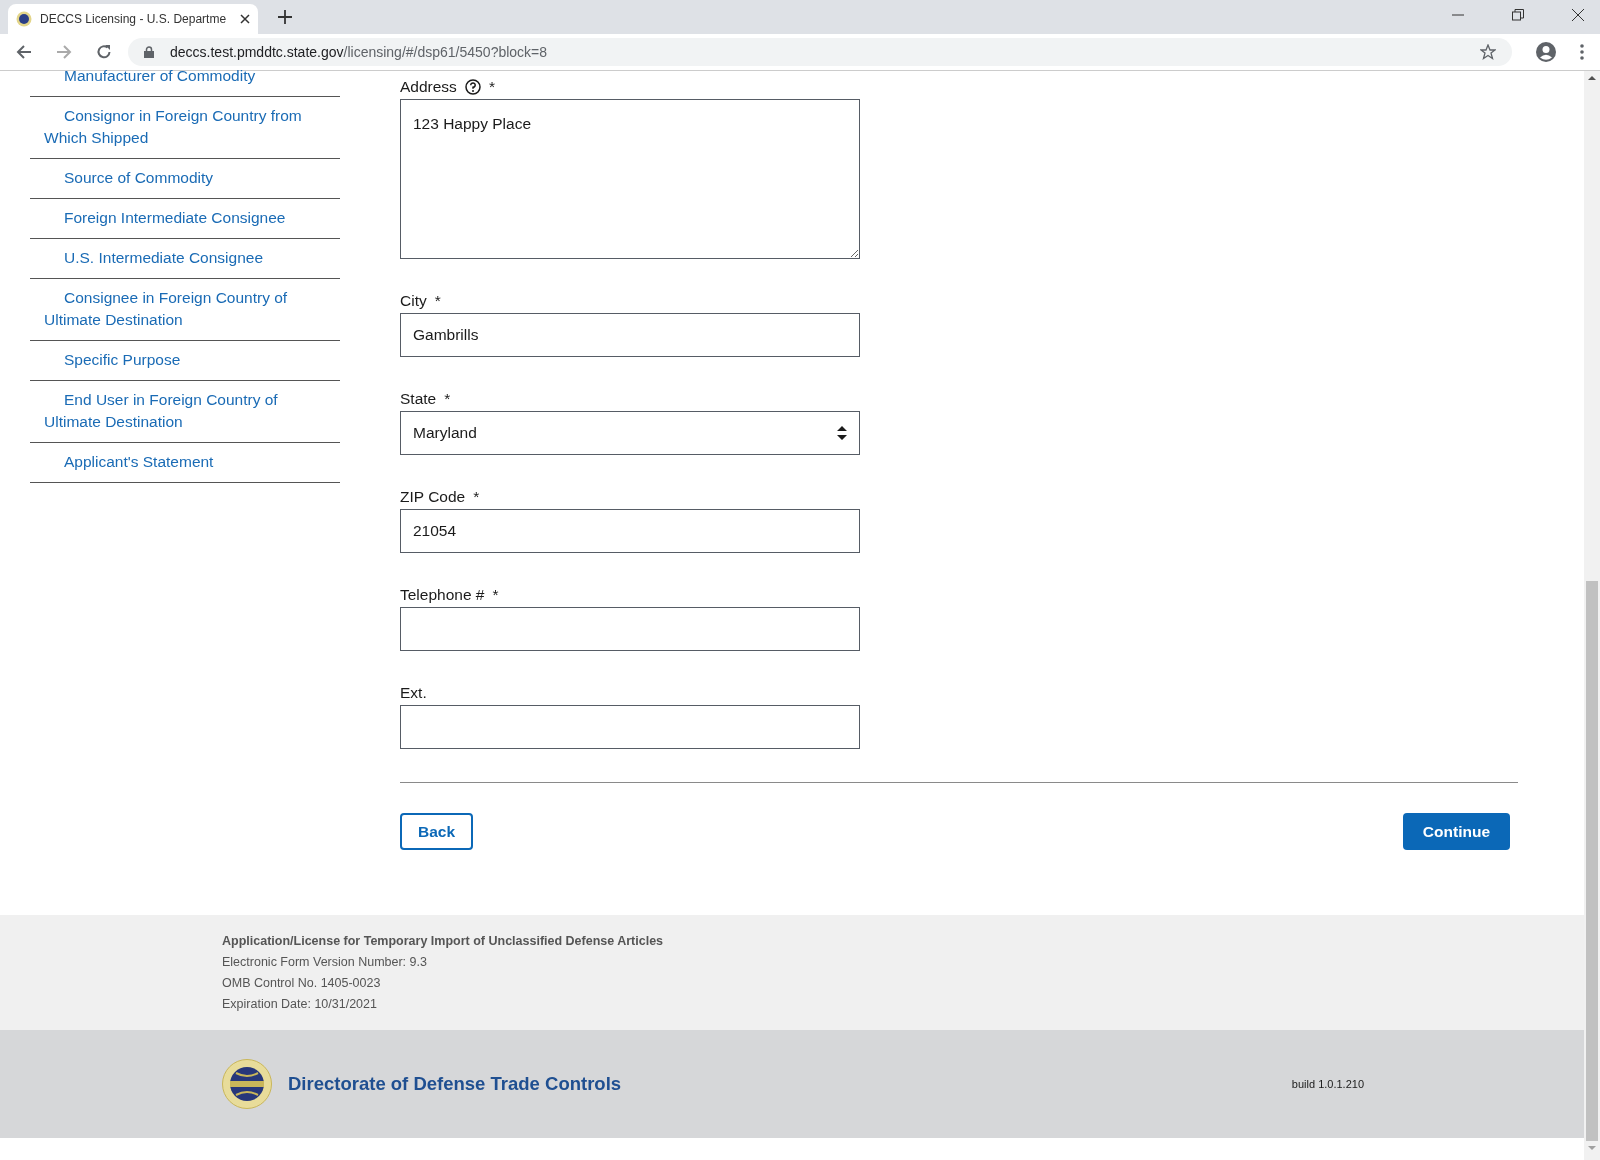  Describe the element at coordinates (820, 52) in the screenshot. I see `address-bar: deccs.test.pmddtc.state.gov/licensing/#/dsp61/5450?block=8` at that location.